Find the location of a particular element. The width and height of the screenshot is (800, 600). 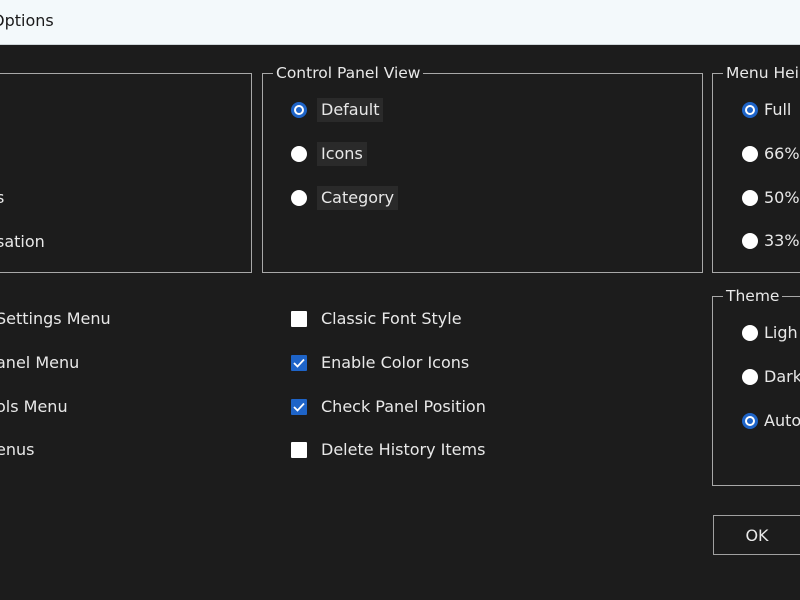

radio-dark-label: Dark is located at coordinates (782, 376).